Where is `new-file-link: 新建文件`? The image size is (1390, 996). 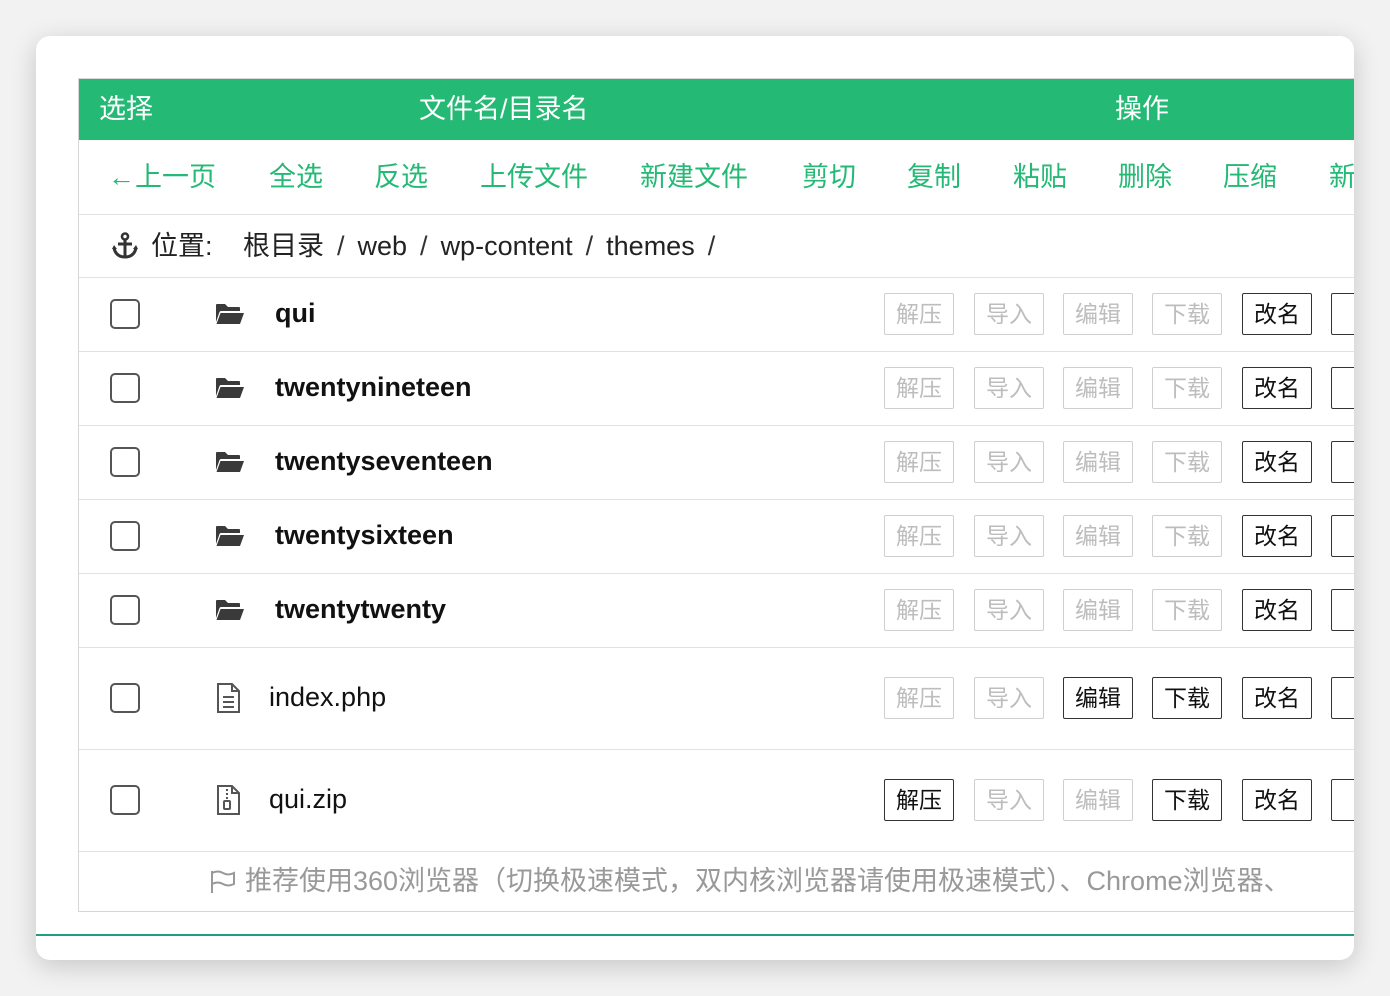
new-file-link: 新建文件 is located at coordinates (694, 177).